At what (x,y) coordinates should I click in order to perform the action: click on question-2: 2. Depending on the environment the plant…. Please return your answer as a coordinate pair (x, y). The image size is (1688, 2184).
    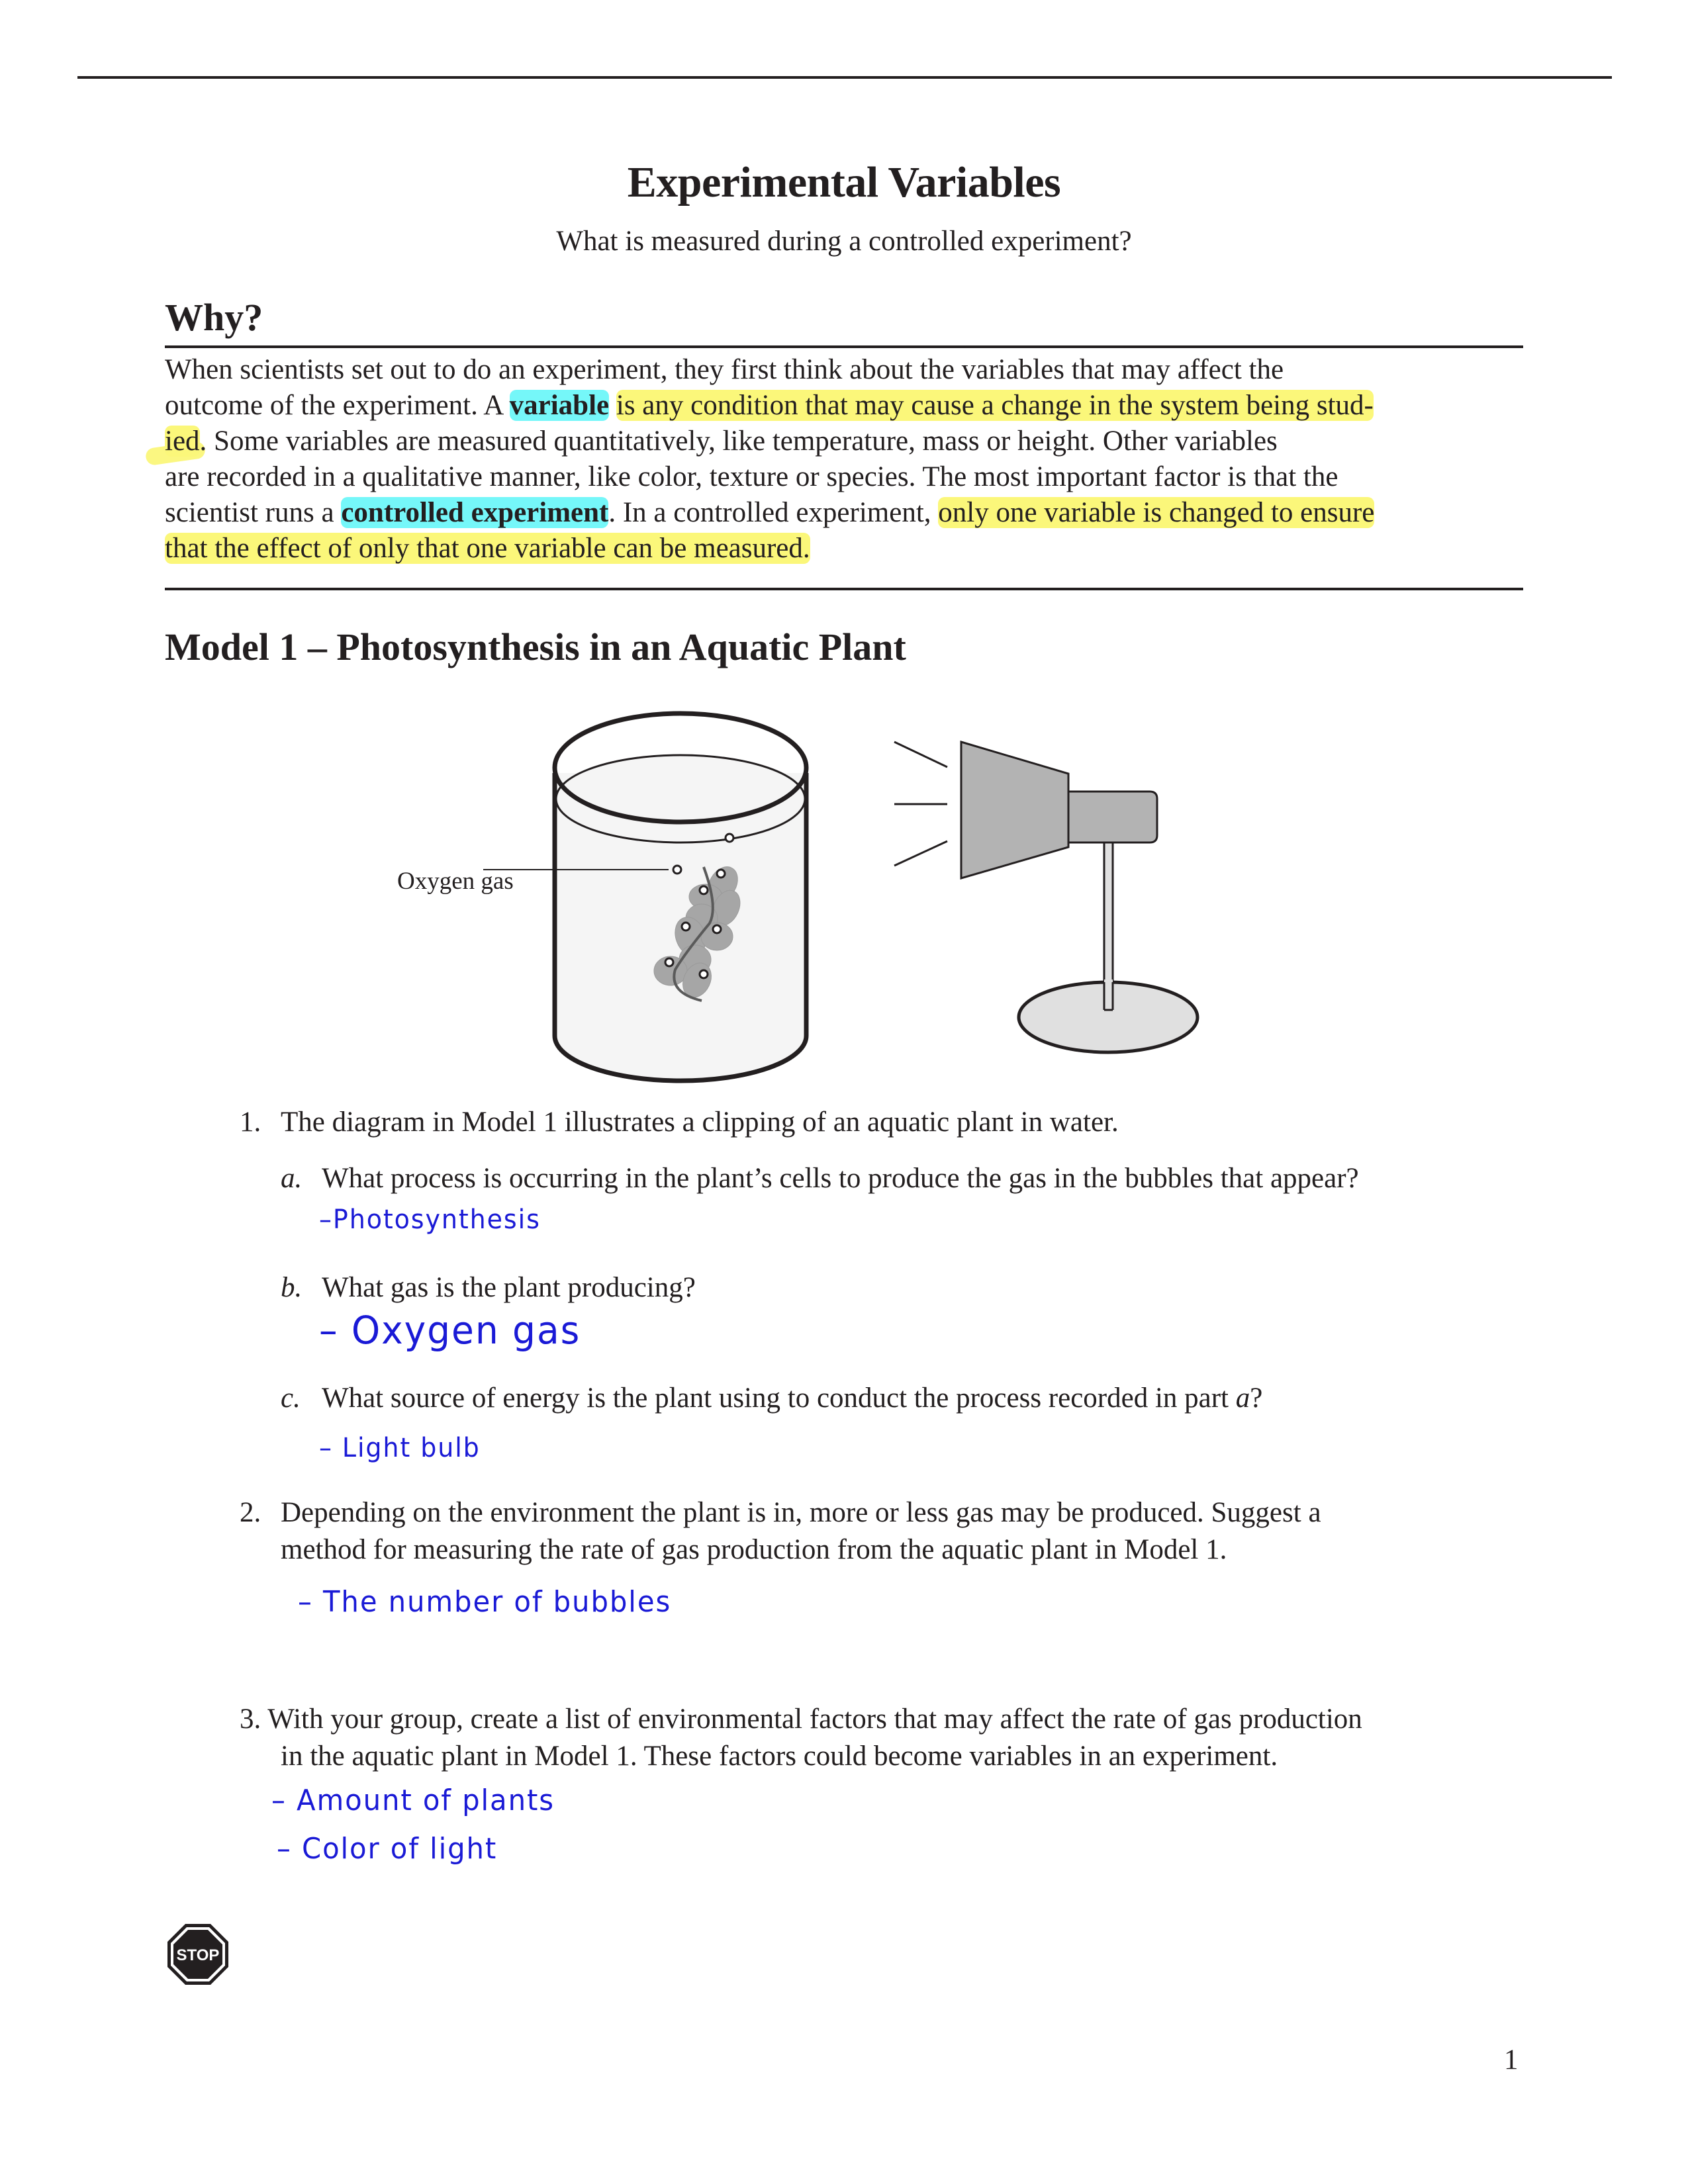
    Looking at the image, I should click on (780, 1531).